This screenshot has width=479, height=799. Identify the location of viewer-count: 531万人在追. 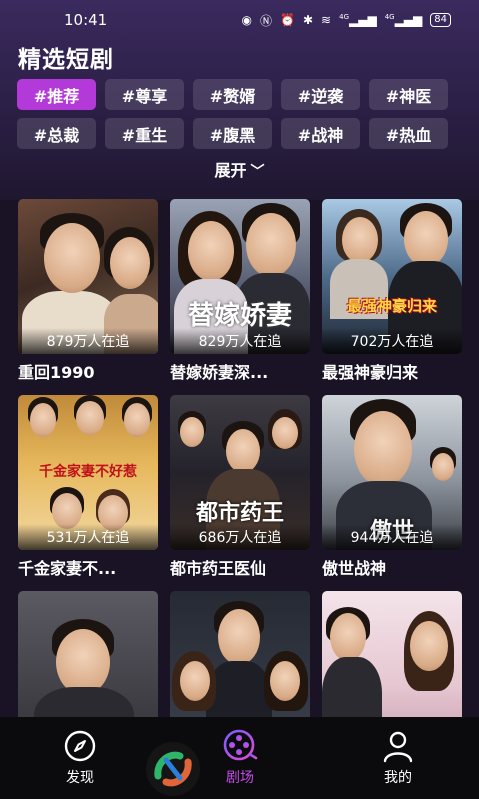
(88, 537).